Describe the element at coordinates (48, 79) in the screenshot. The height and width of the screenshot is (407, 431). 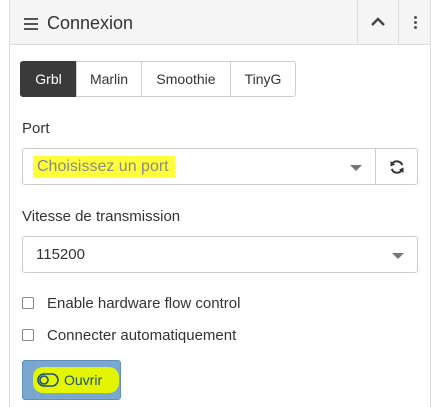
I see `firmware-grbl-button: Grbl` at that location.